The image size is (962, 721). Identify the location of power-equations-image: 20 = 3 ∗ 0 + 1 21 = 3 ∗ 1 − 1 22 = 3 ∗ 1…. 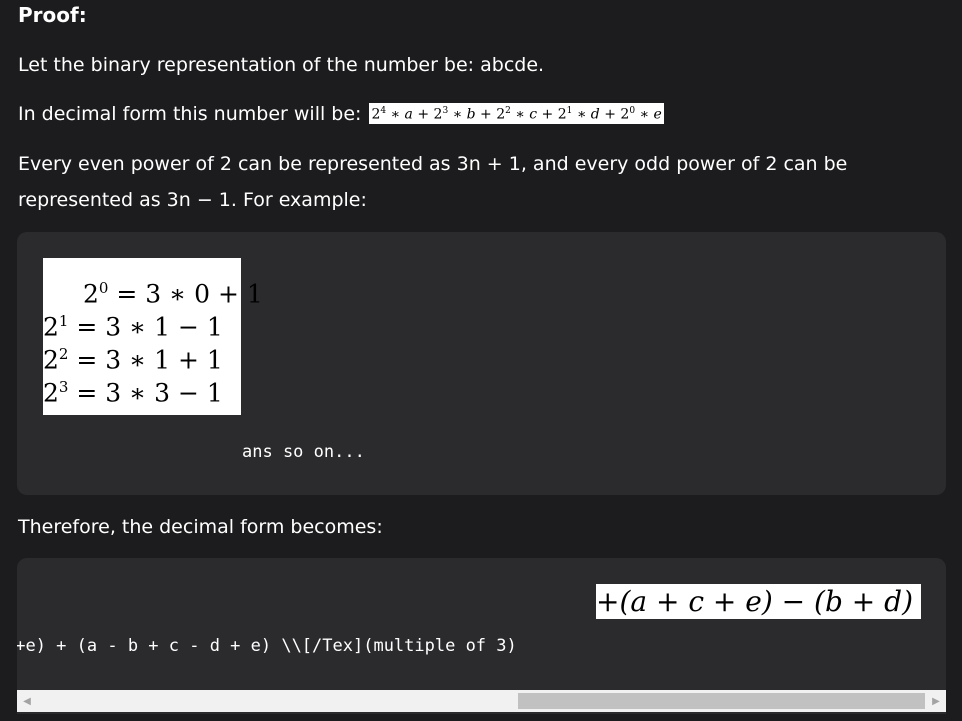
(153, 336).